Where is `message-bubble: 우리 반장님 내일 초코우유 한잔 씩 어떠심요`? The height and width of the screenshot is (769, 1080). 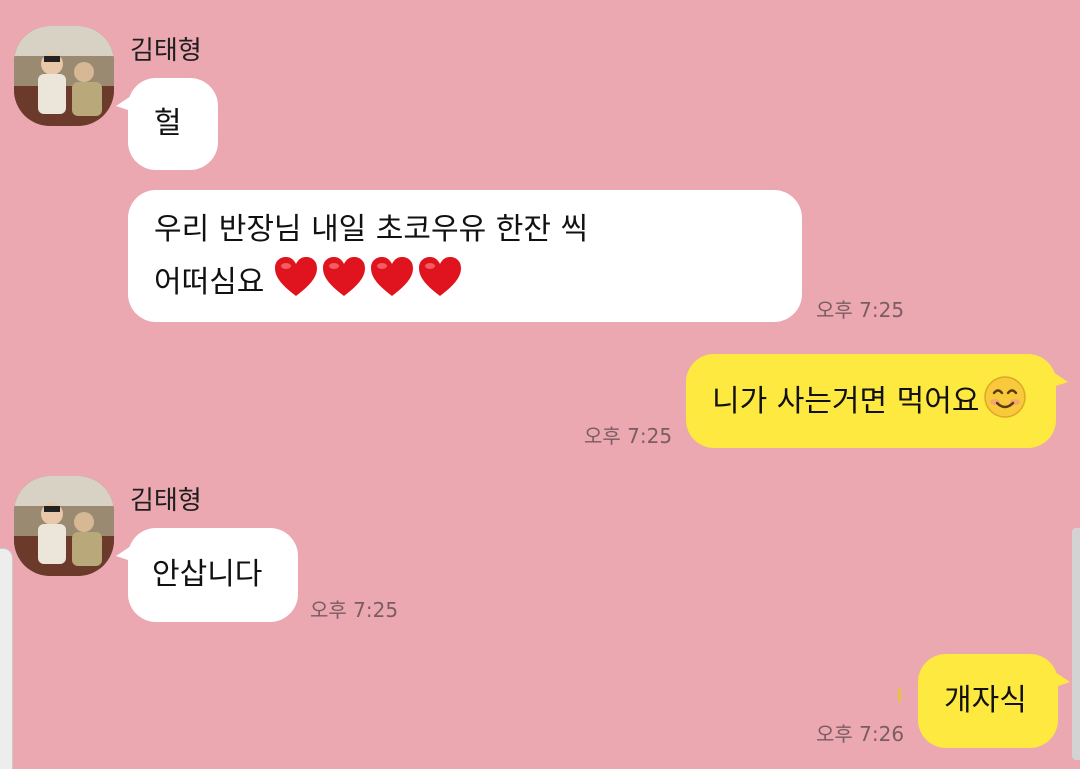 message-bubble: 우리 반장님 내일 초코우유 한잔 씩 어떠심요 is located at coordinates (465, 256).